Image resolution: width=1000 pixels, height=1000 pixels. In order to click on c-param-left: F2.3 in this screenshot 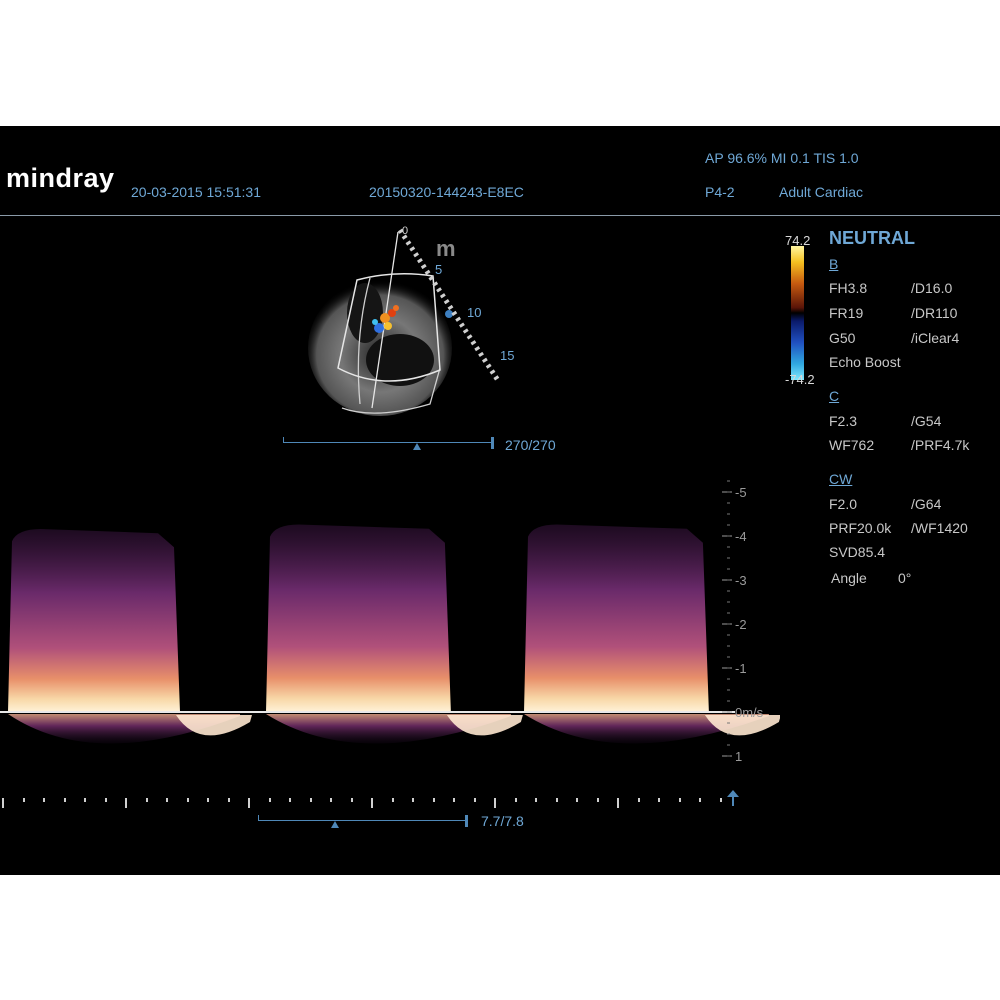, I will do `click(843, 421)`.